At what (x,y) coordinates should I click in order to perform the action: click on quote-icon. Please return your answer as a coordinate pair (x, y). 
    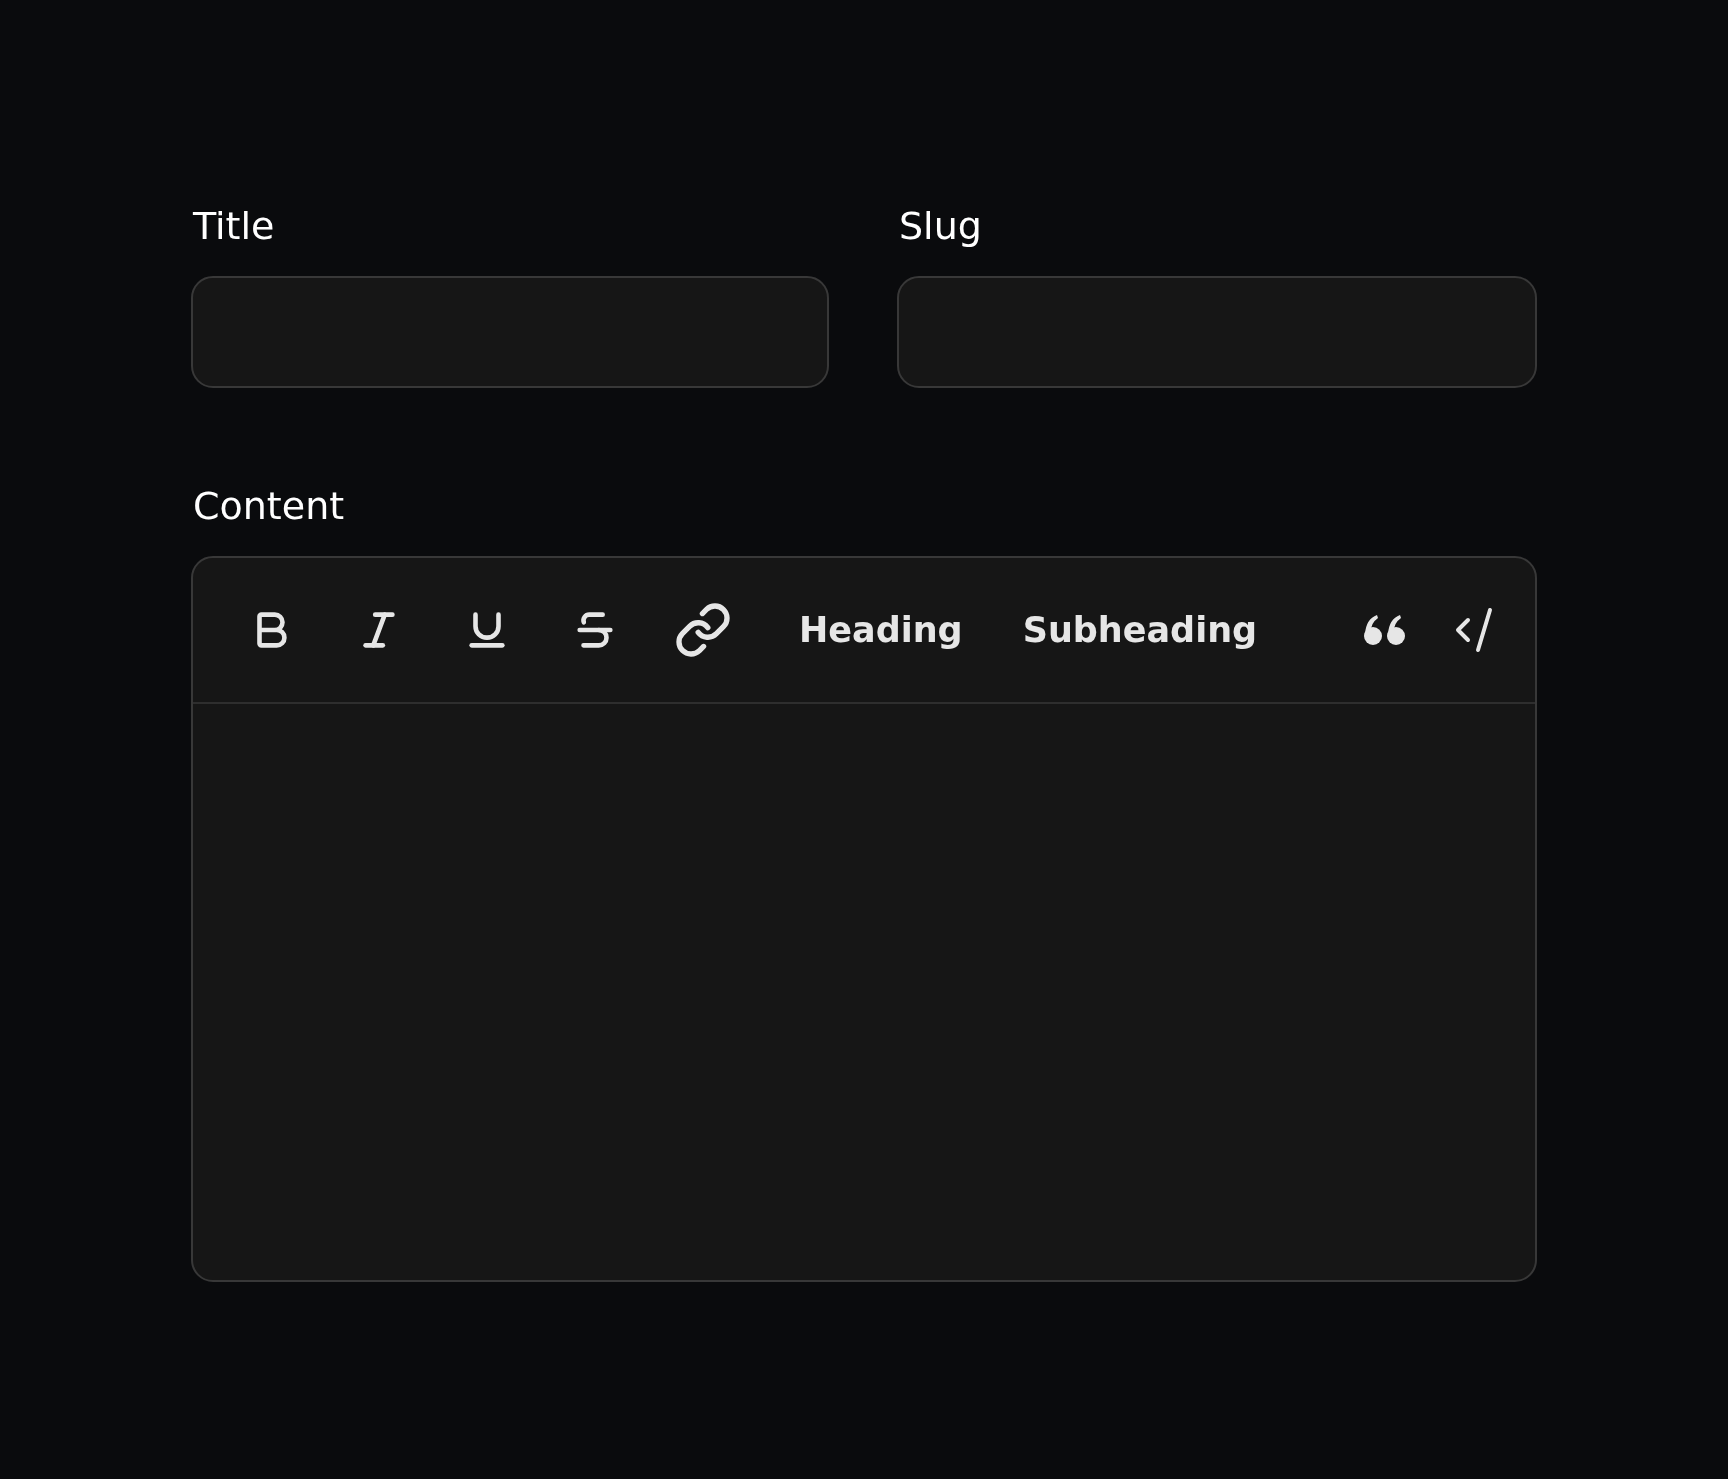
    Looking at the image, I should click on (1385, 630).